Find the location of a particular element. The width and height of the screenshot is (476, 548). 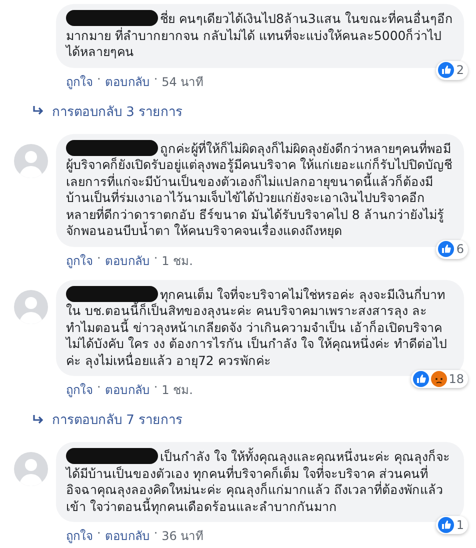

view-replies-link: การตอบกลับ 3 รายการ is located at coordinates (239, 107).